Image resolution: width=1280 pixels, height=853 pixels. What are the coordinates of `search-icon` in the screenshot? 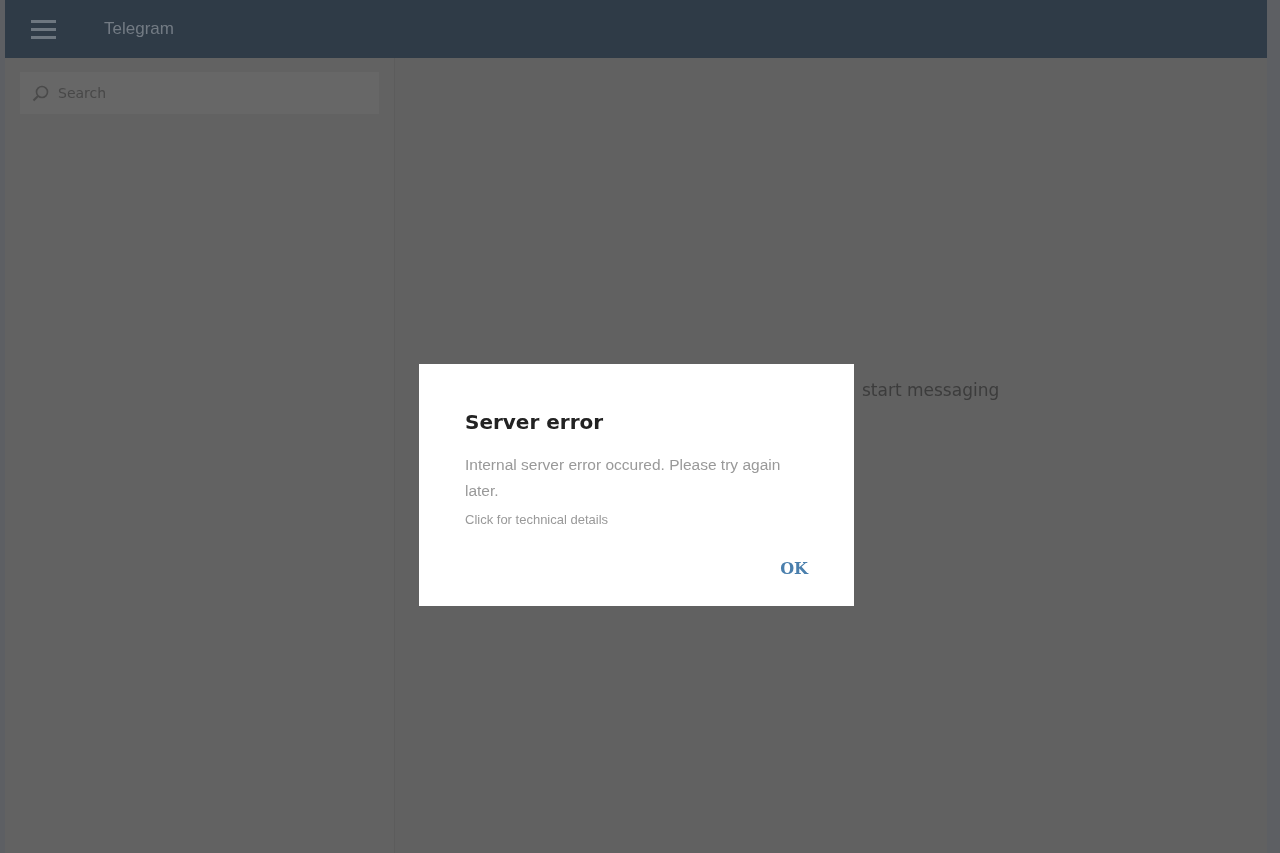 It's located at (40, 93).